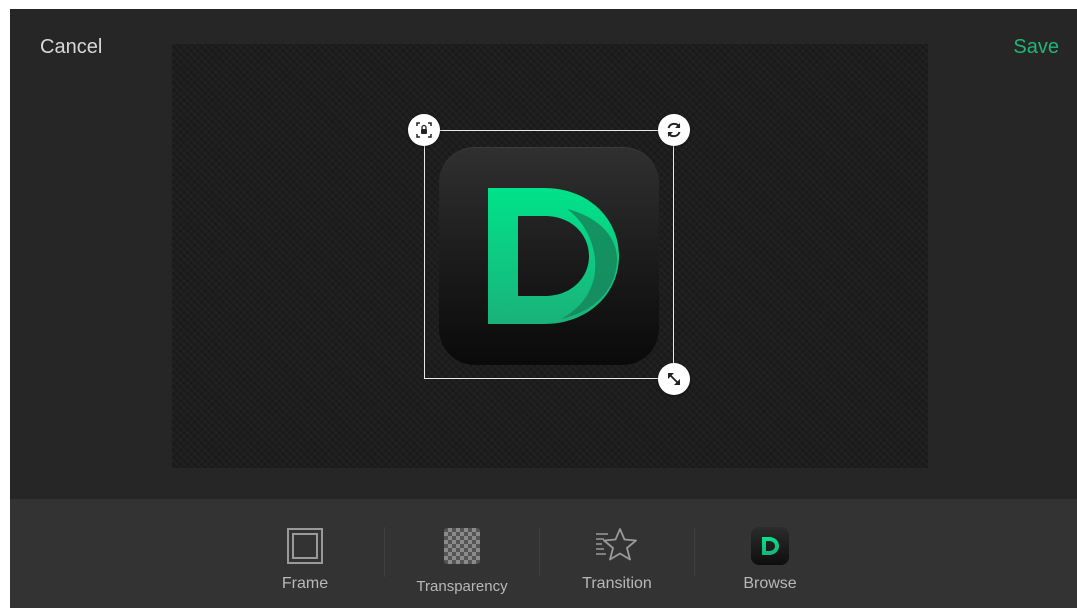  Describe the element at coordinates (617, 583) in the screenshot. I see `tool-transition-label: Transition` at that location.